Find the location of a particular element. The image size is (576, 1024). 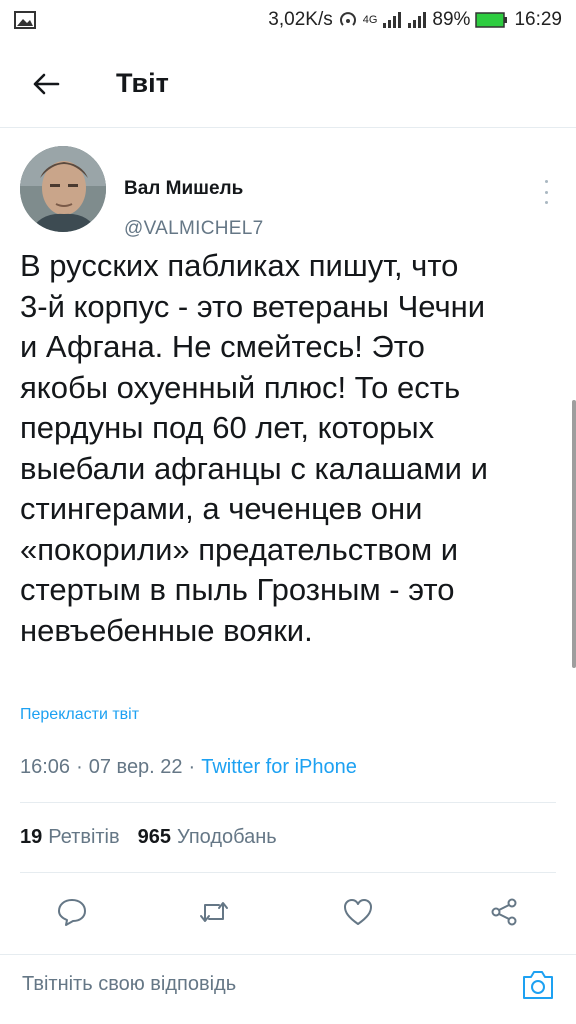

tweet-time: 16:06 is located at coordinates (45, 767).